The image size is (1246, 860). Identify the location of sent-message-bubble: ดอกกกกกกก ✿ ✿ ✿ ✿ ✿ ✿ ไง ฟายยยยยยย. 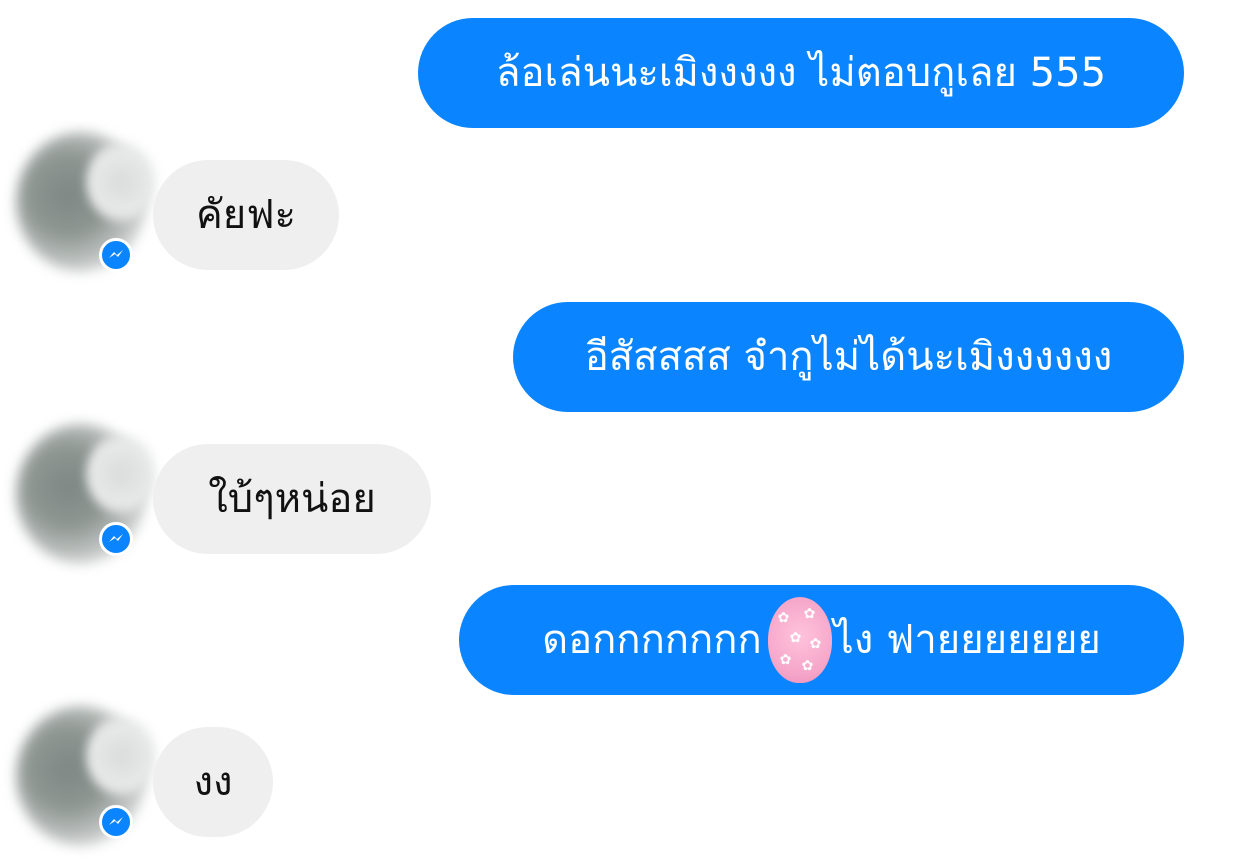
(821, 640).